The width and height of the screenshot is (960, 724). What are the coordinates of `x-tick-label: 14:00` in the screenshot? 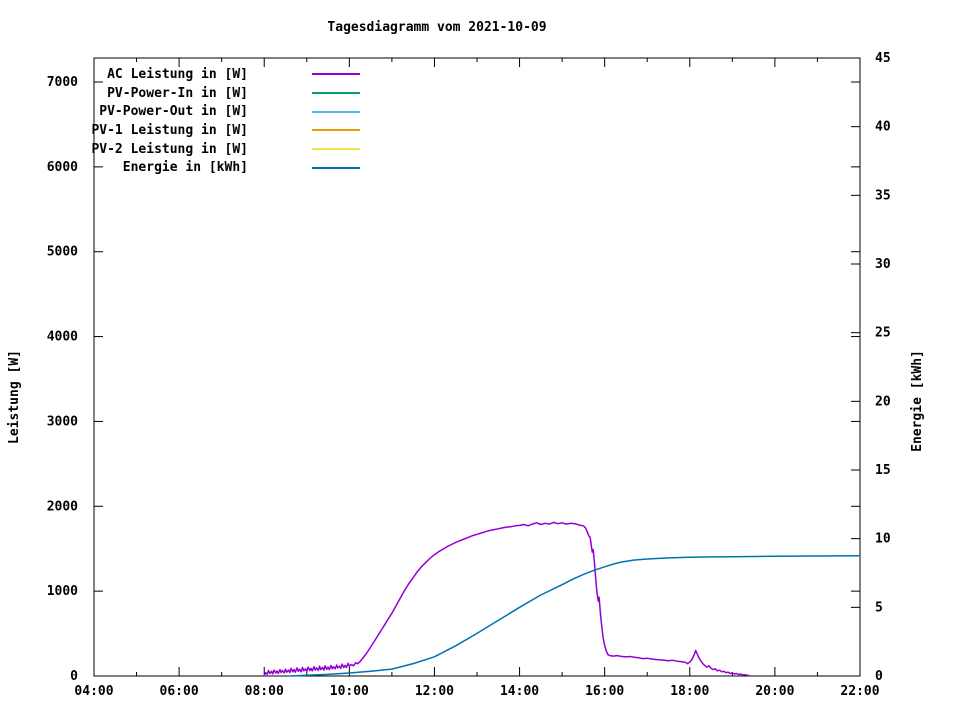 It's located at (519, 691).